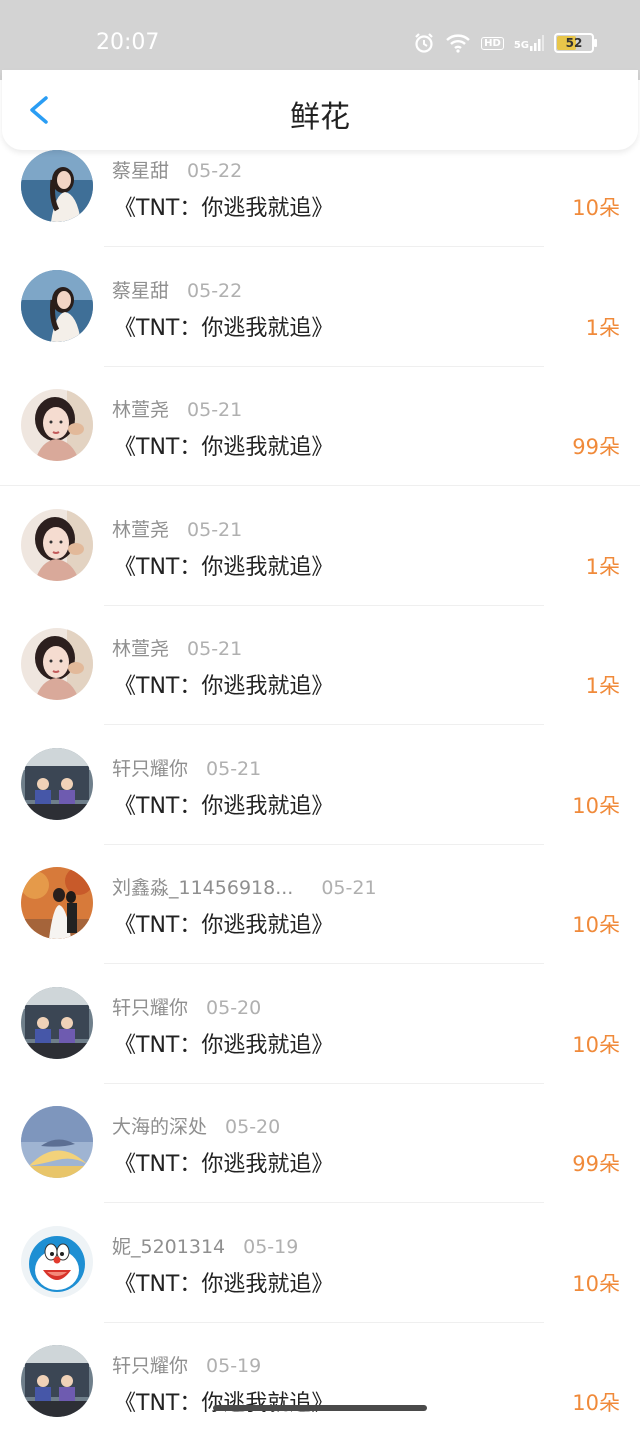 This screenshot has width=640, height=1451. What do you see at coordinates (505, 43) in the screenshot?
I see `status-icons: HD 5G 52` at bounding box center [505, 43].